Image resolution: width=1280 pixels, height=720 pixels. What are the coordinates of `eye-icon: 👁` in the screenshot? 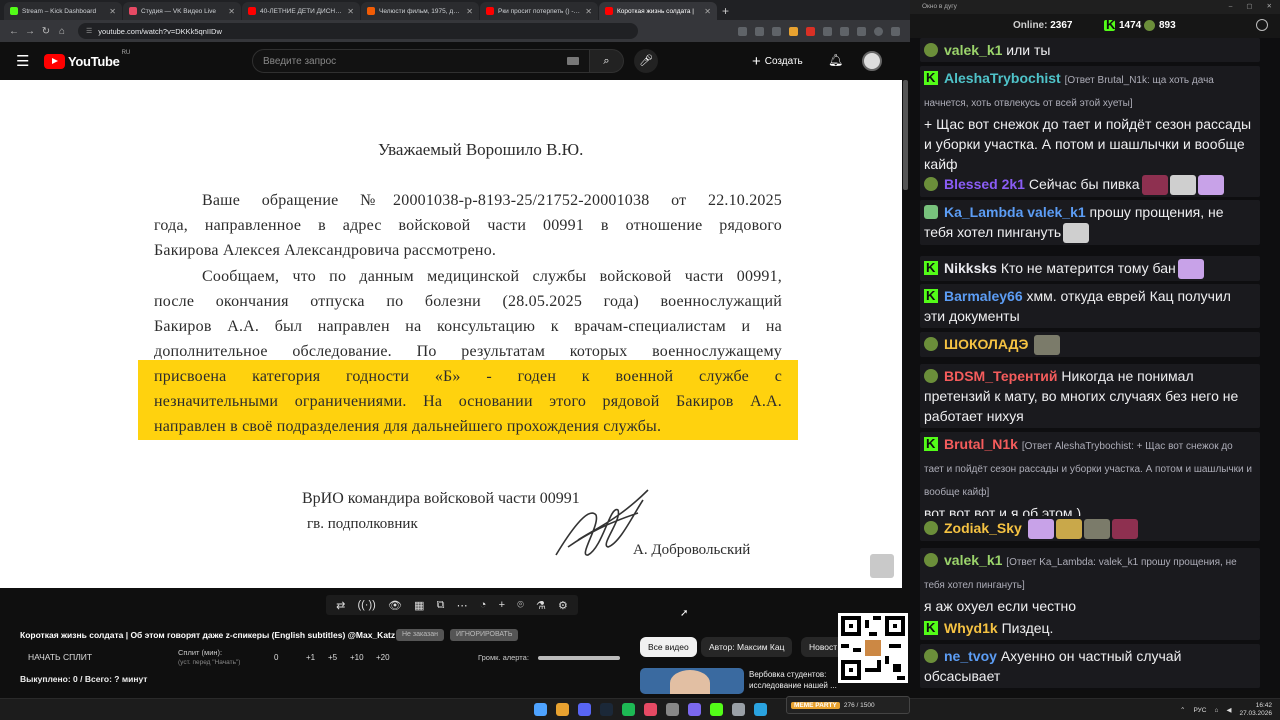 It's located at (395, 605).